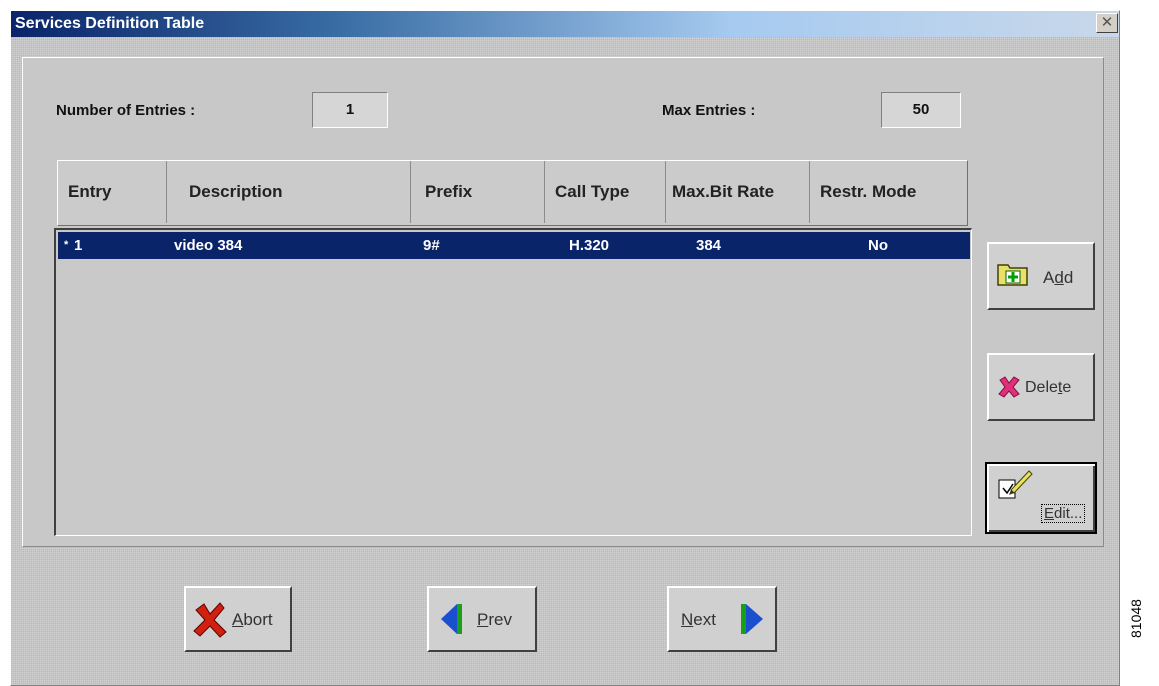 The height and width of the screenshot is (686, 1159). What do you see at coordinates (452, 621) in the screenshot?
I see `prev-arrow-icon` at bounding box center [452, 621].